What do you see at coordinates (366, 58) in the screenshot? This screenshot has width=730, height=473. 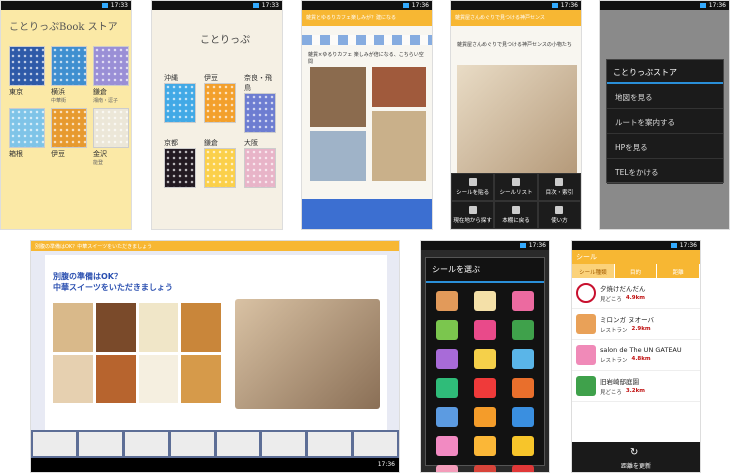 I see `article-title: 雑貨×ゆるりカフェ 楽しみが倍になる、こちらい空間` at bounding box center [366, 58].